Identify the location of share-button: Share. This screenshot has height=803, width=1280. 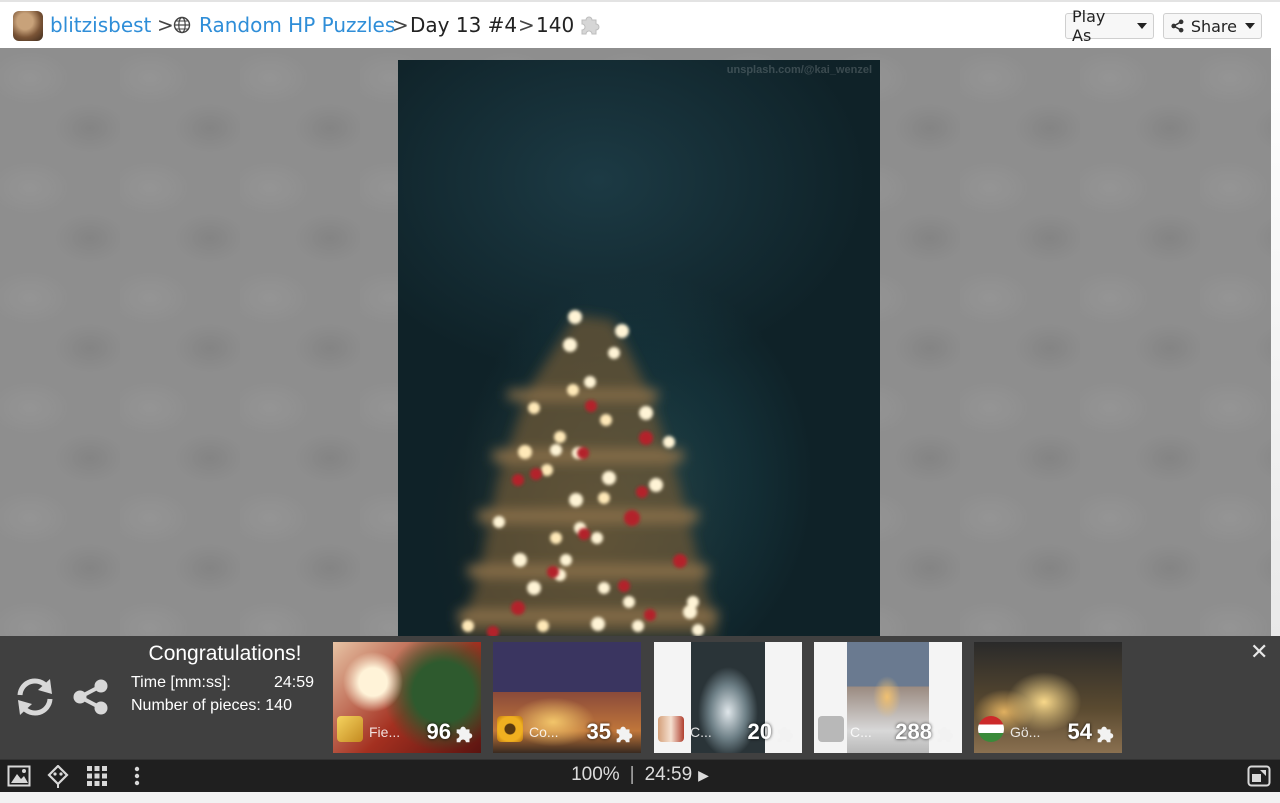
(1212, 26).